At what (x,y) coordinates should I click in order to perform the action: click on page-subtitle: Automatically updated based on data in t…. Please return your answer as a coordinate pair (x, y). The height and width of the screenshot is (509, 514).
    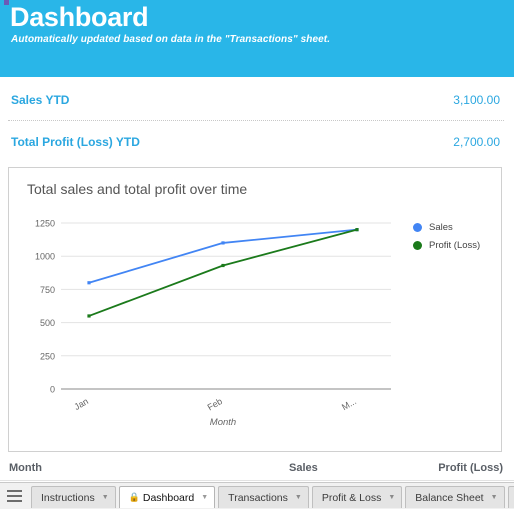
    Looking at the image, I should click on (171, 39).